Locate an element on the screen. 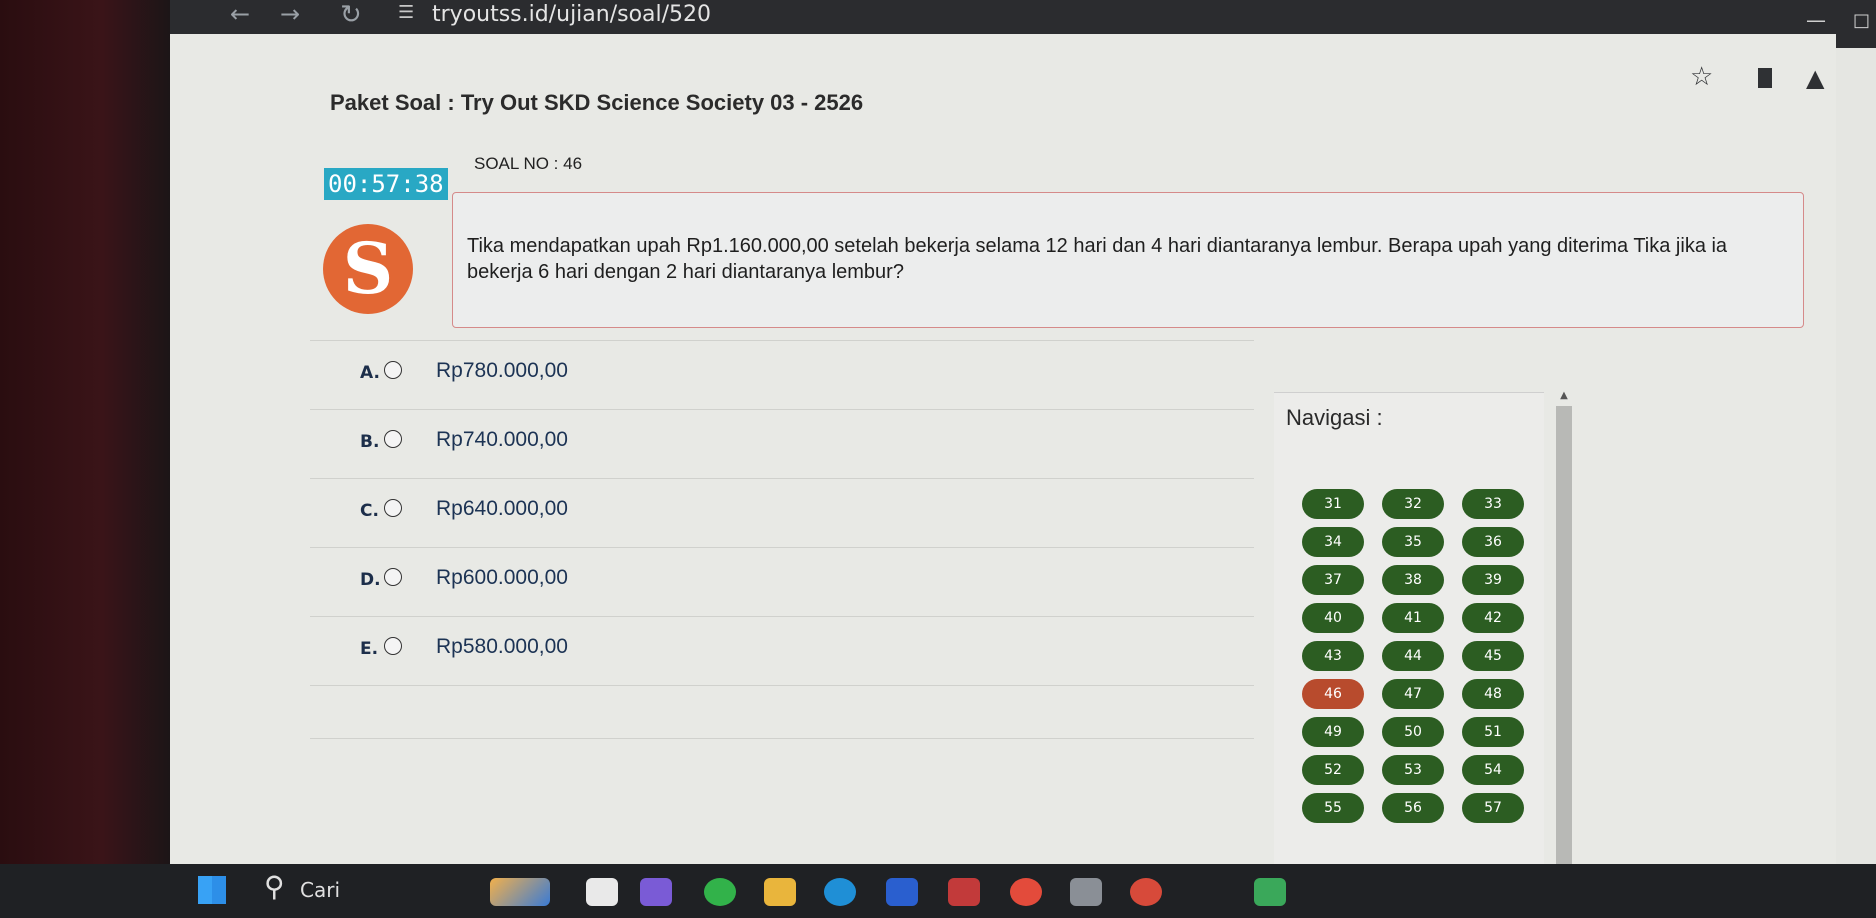 The image size is (1876, 918). widgets-icon is located at coordinates (520, 892).